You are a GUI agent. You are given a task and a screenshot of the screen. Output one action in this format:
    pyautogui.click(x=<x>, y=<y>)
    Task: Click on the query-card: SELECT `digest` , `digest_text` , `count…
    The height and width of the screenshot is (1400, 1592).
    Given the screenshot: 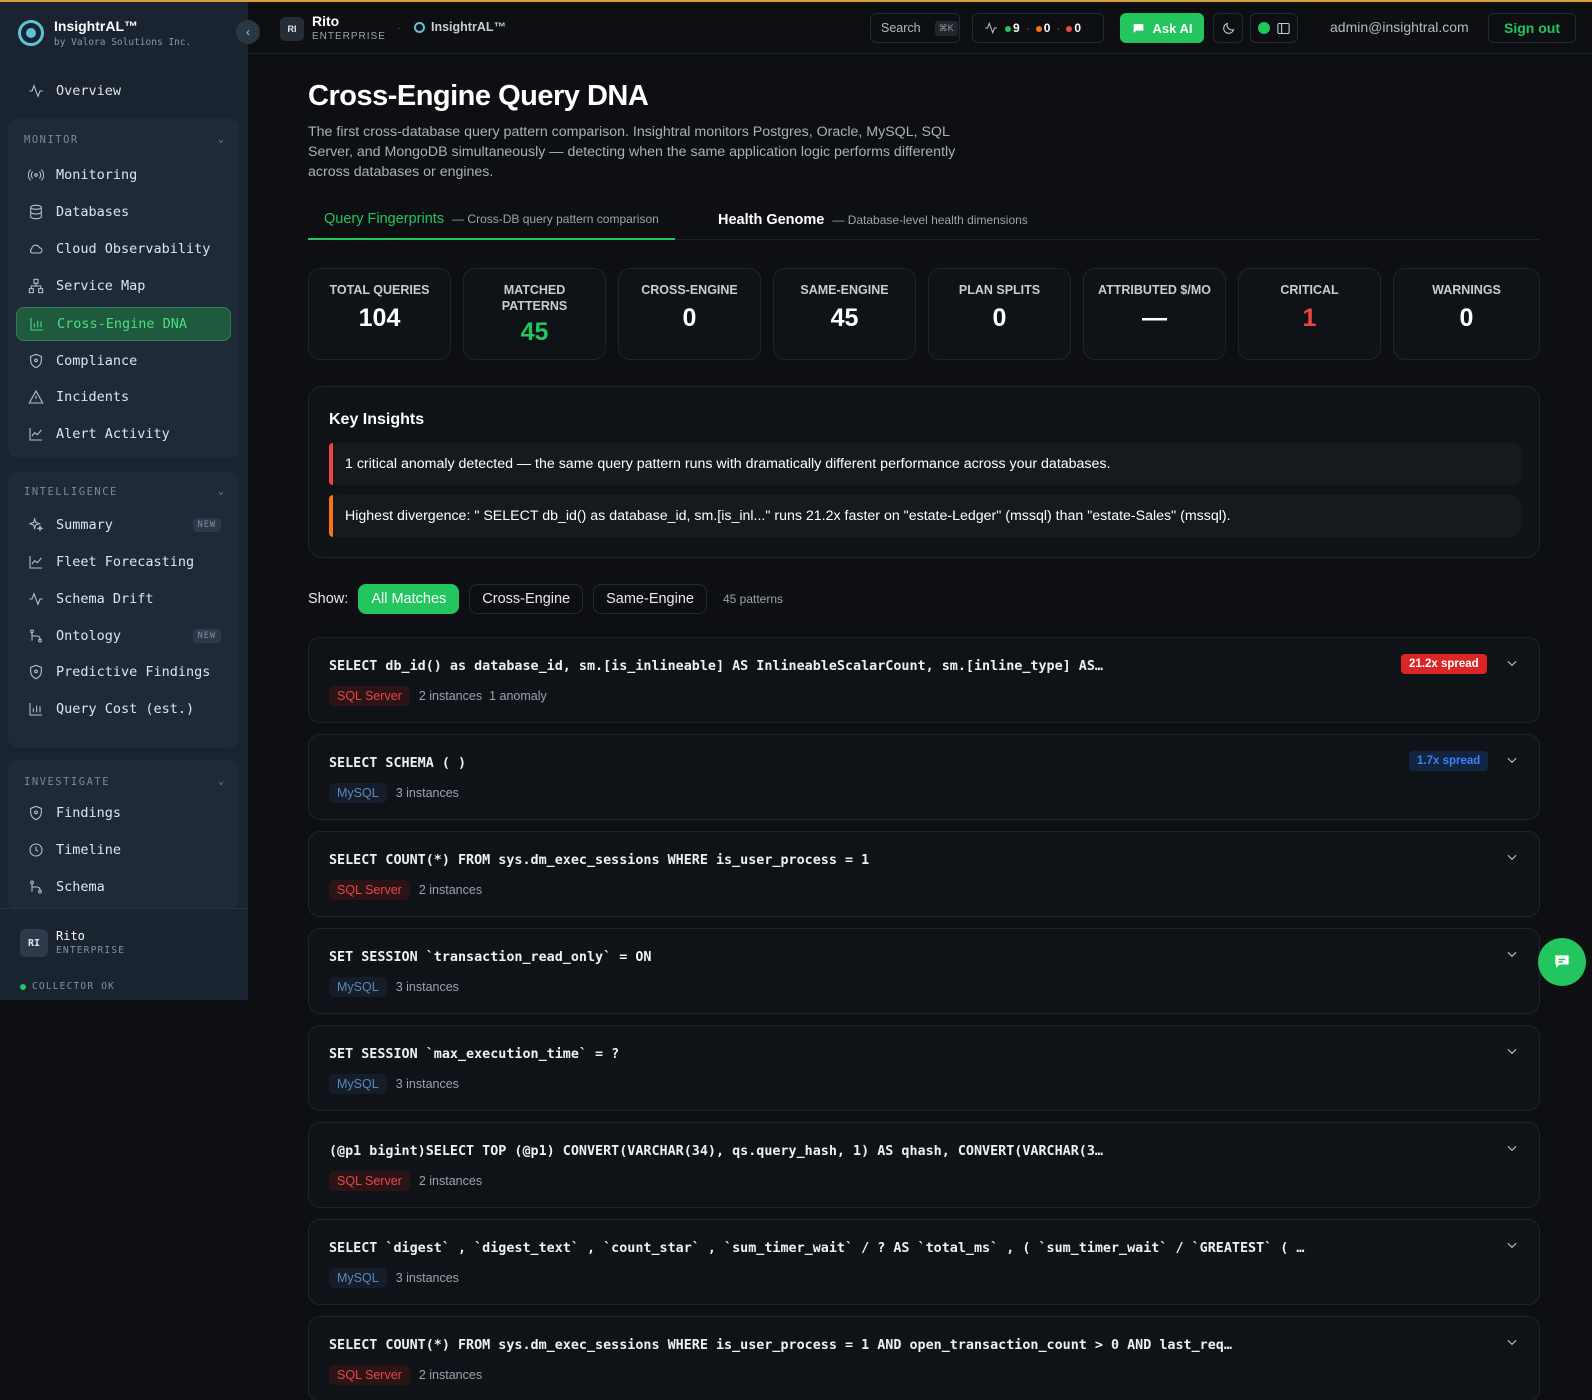 What is the action you would take?
    pyautogui.click(x=924, y=1262)
    